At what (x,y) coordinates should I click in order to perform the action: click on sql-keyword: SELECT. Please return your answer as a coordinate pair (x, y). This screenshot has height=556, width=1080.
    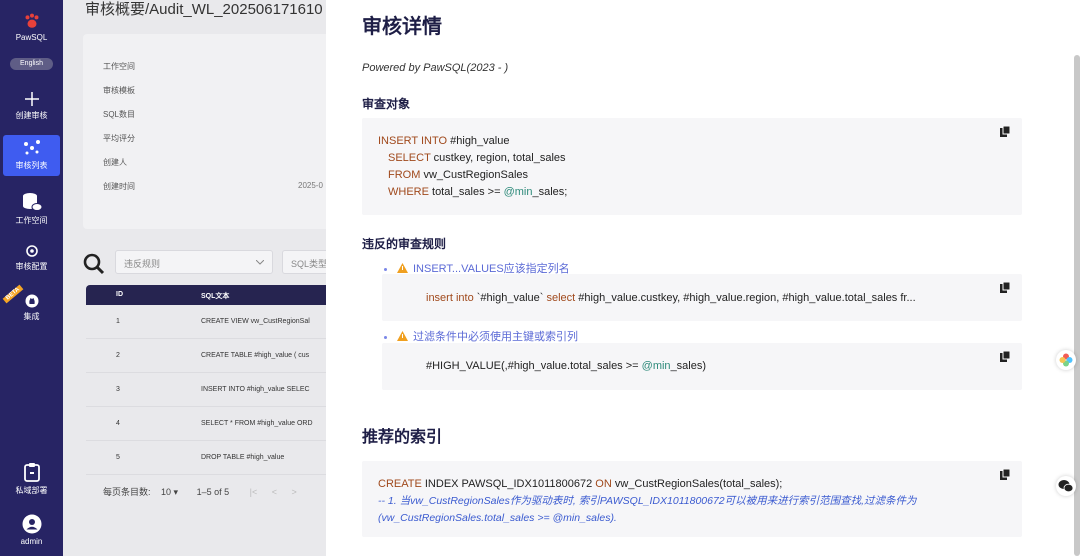
    Looking at the image, I should click on (409, 158).